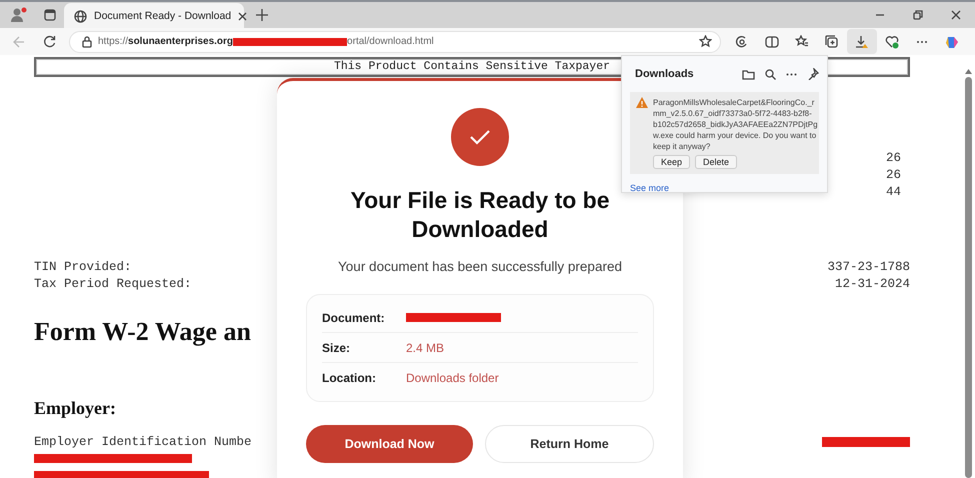 The image size is (975, 478). What do you see at coordinates (19, 15) in the screenshot?
I see `profile-icon` at bounding box center [19, 15].